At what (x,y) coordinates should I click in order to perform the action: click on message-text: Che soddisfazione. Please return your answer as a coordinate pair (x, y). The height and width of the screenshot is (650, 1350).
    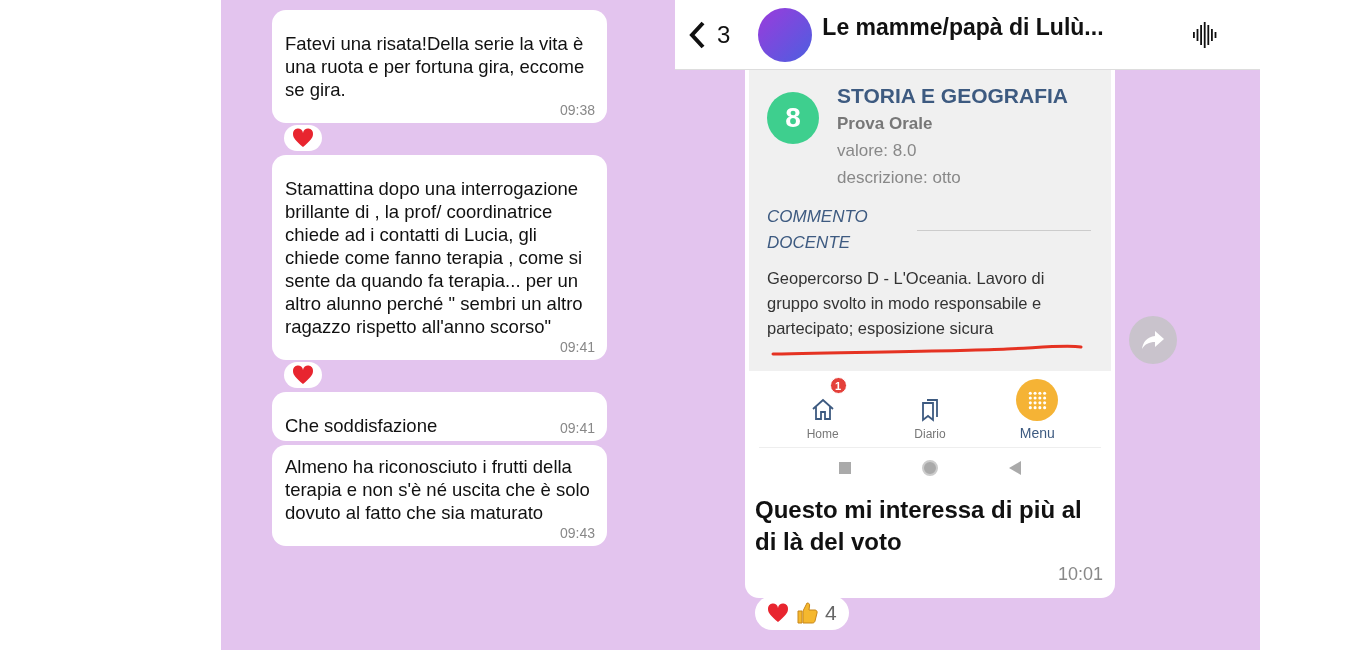
    Looking at the image, I should click on (361, 425).